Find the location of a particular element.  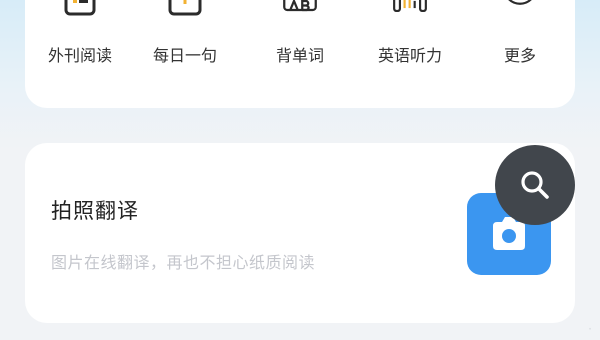

feature-item-vocabulary: 背单词 is located at coordinates (300, 54).